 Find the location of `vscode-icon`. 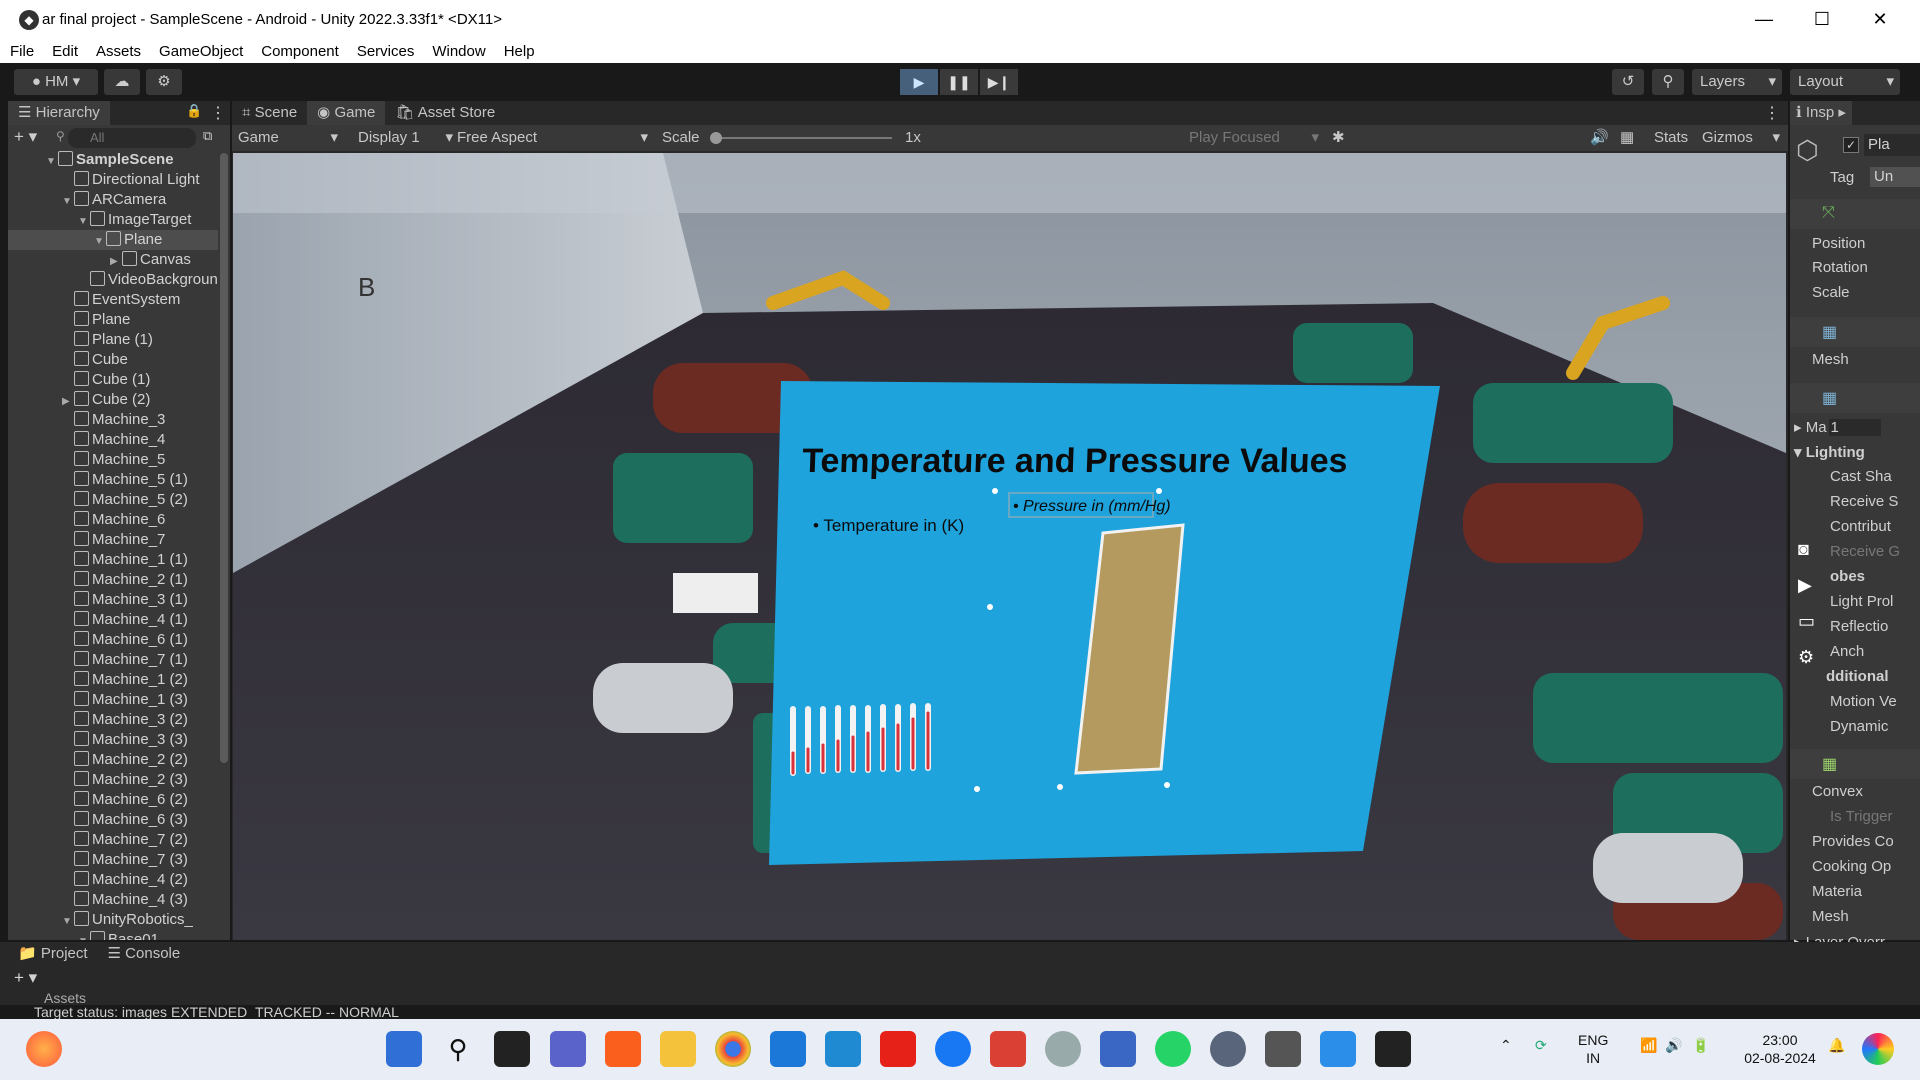

vscode-icon is located at coordinates (843, 1049).